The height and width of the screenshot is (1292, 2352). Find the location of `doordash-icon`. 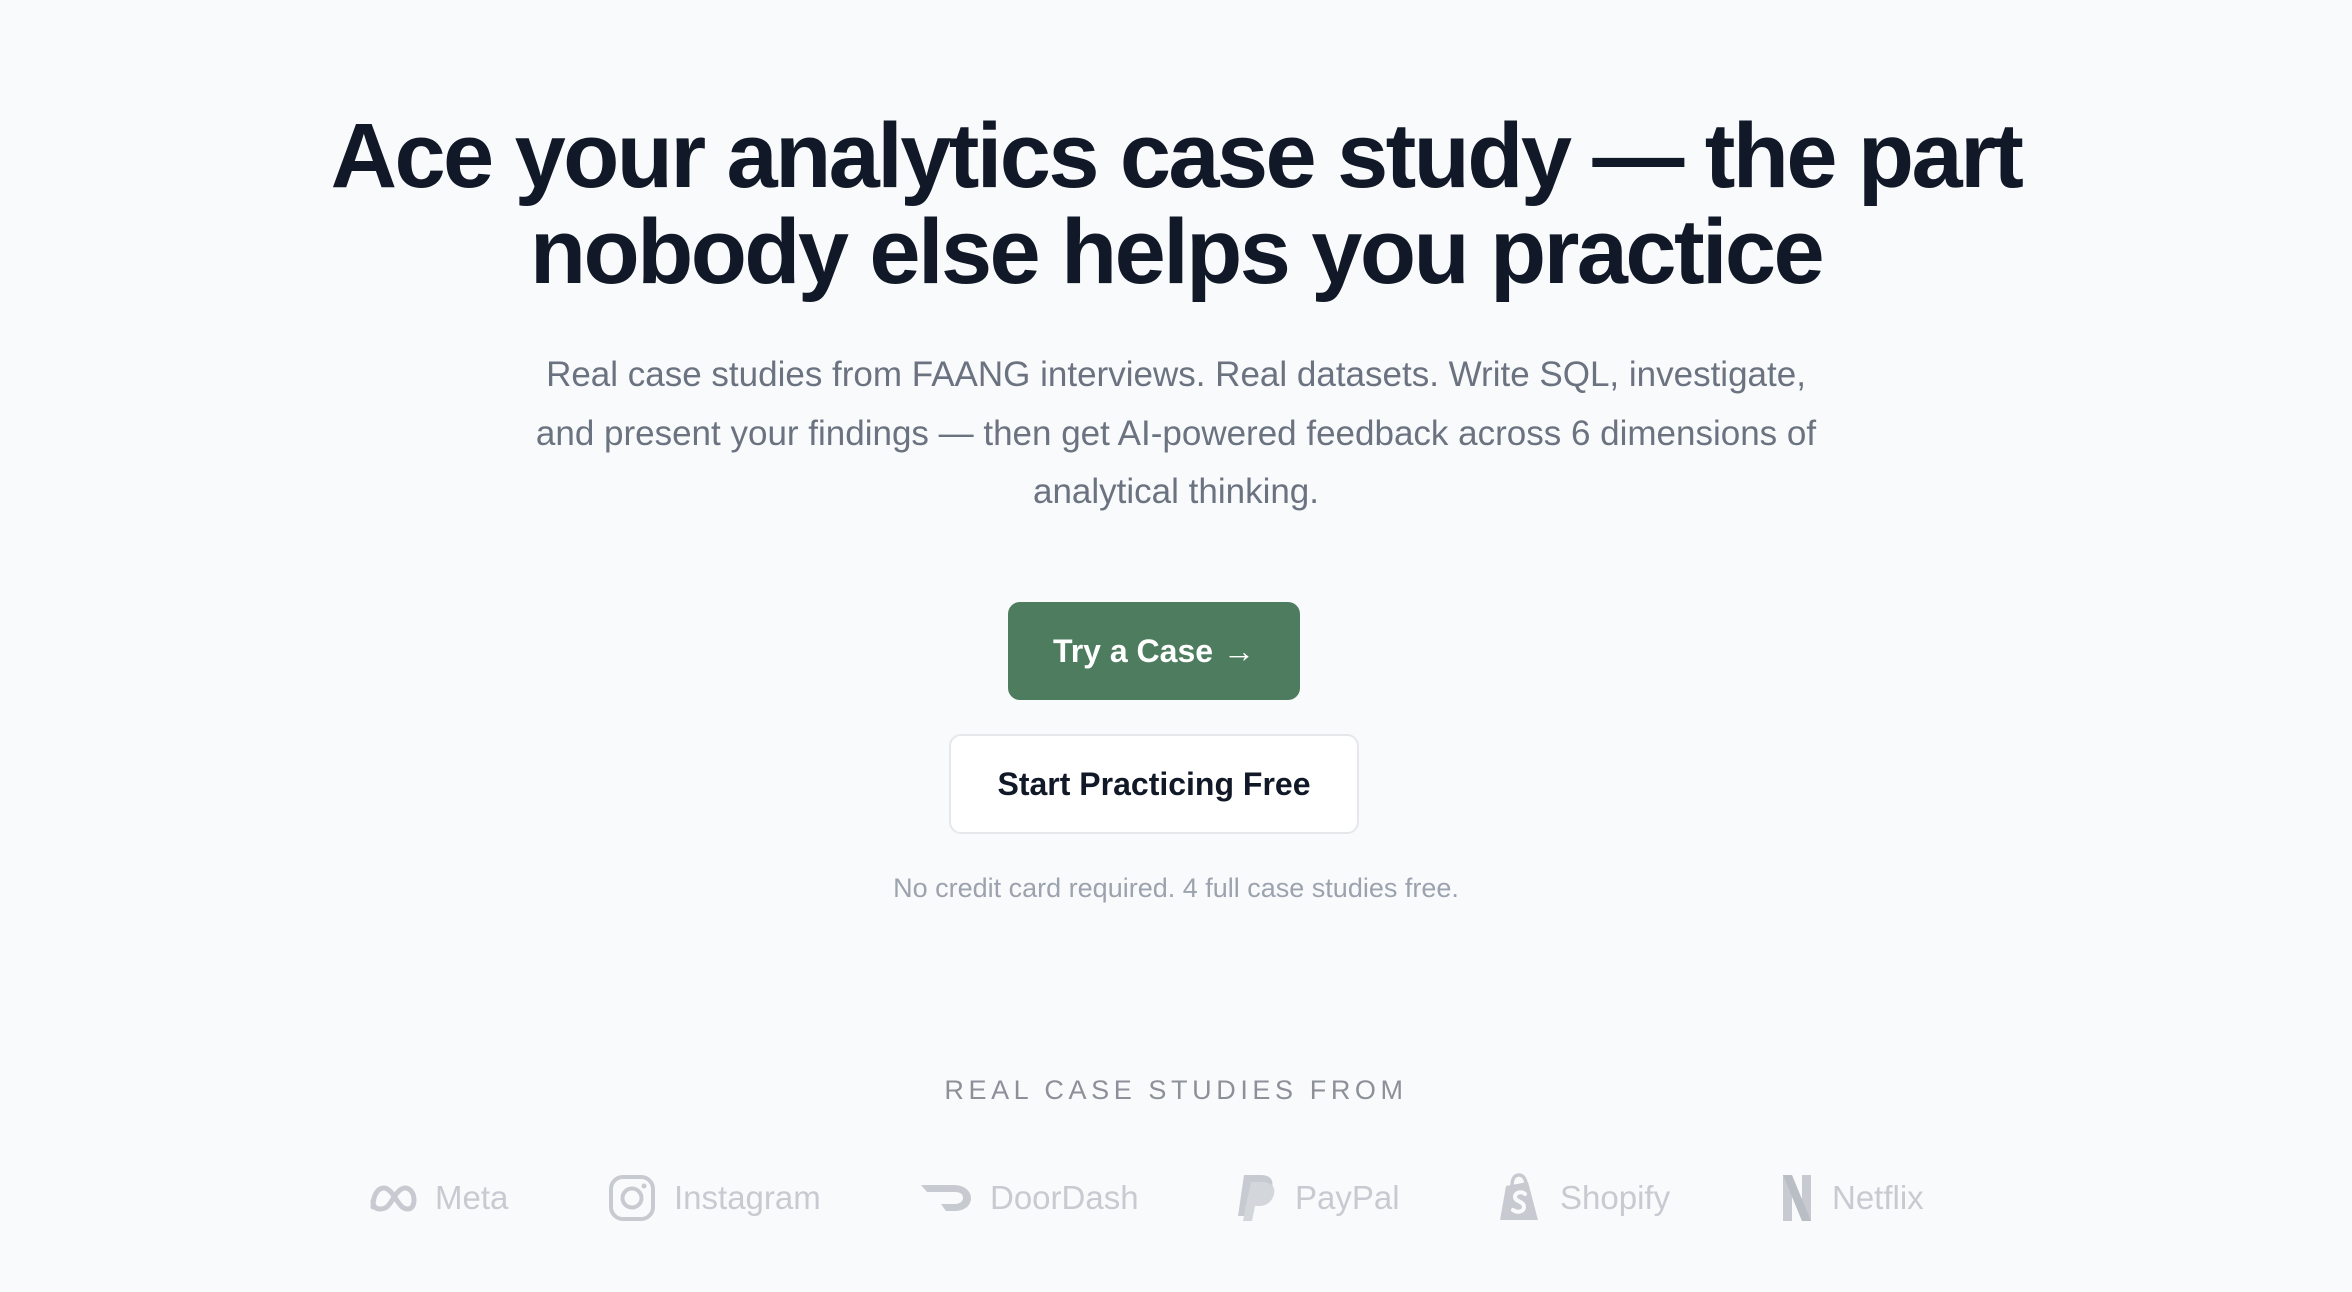

doordash-icon is located at coordinates (946, 1198).